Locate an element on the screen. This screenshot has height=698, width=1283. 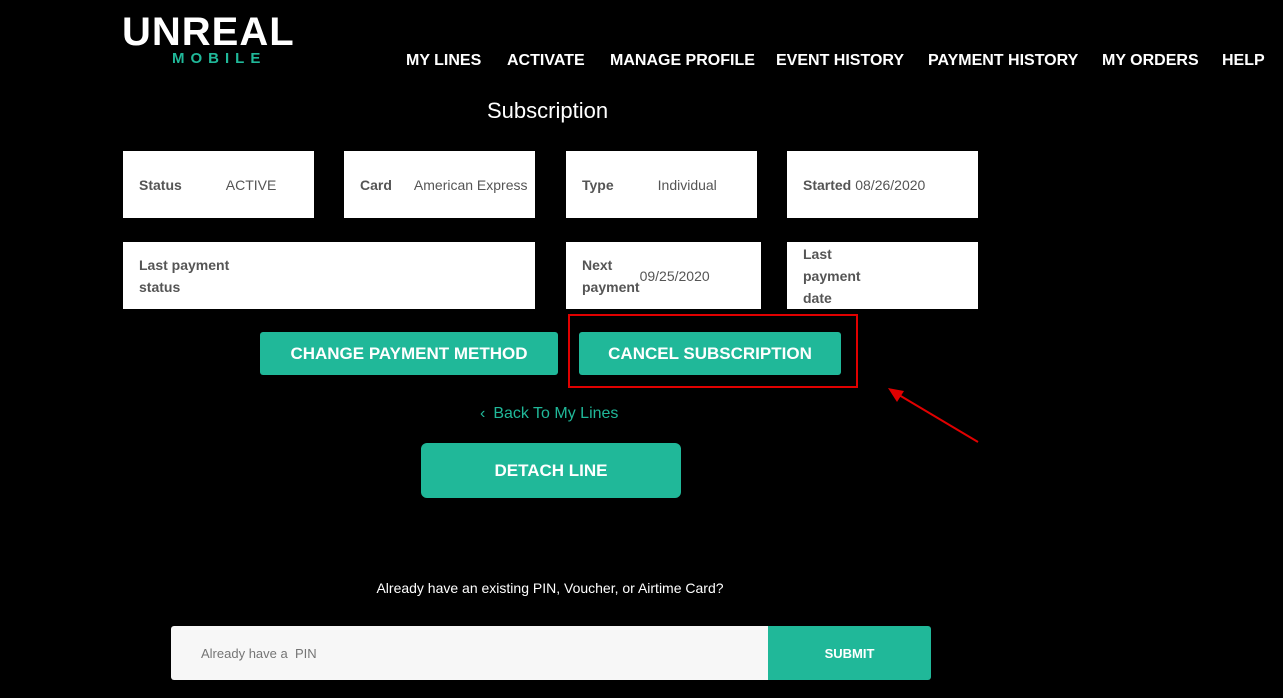
back-to-my-lines-link: ‹ Back To My Lines is located at coordinates (549, 414).